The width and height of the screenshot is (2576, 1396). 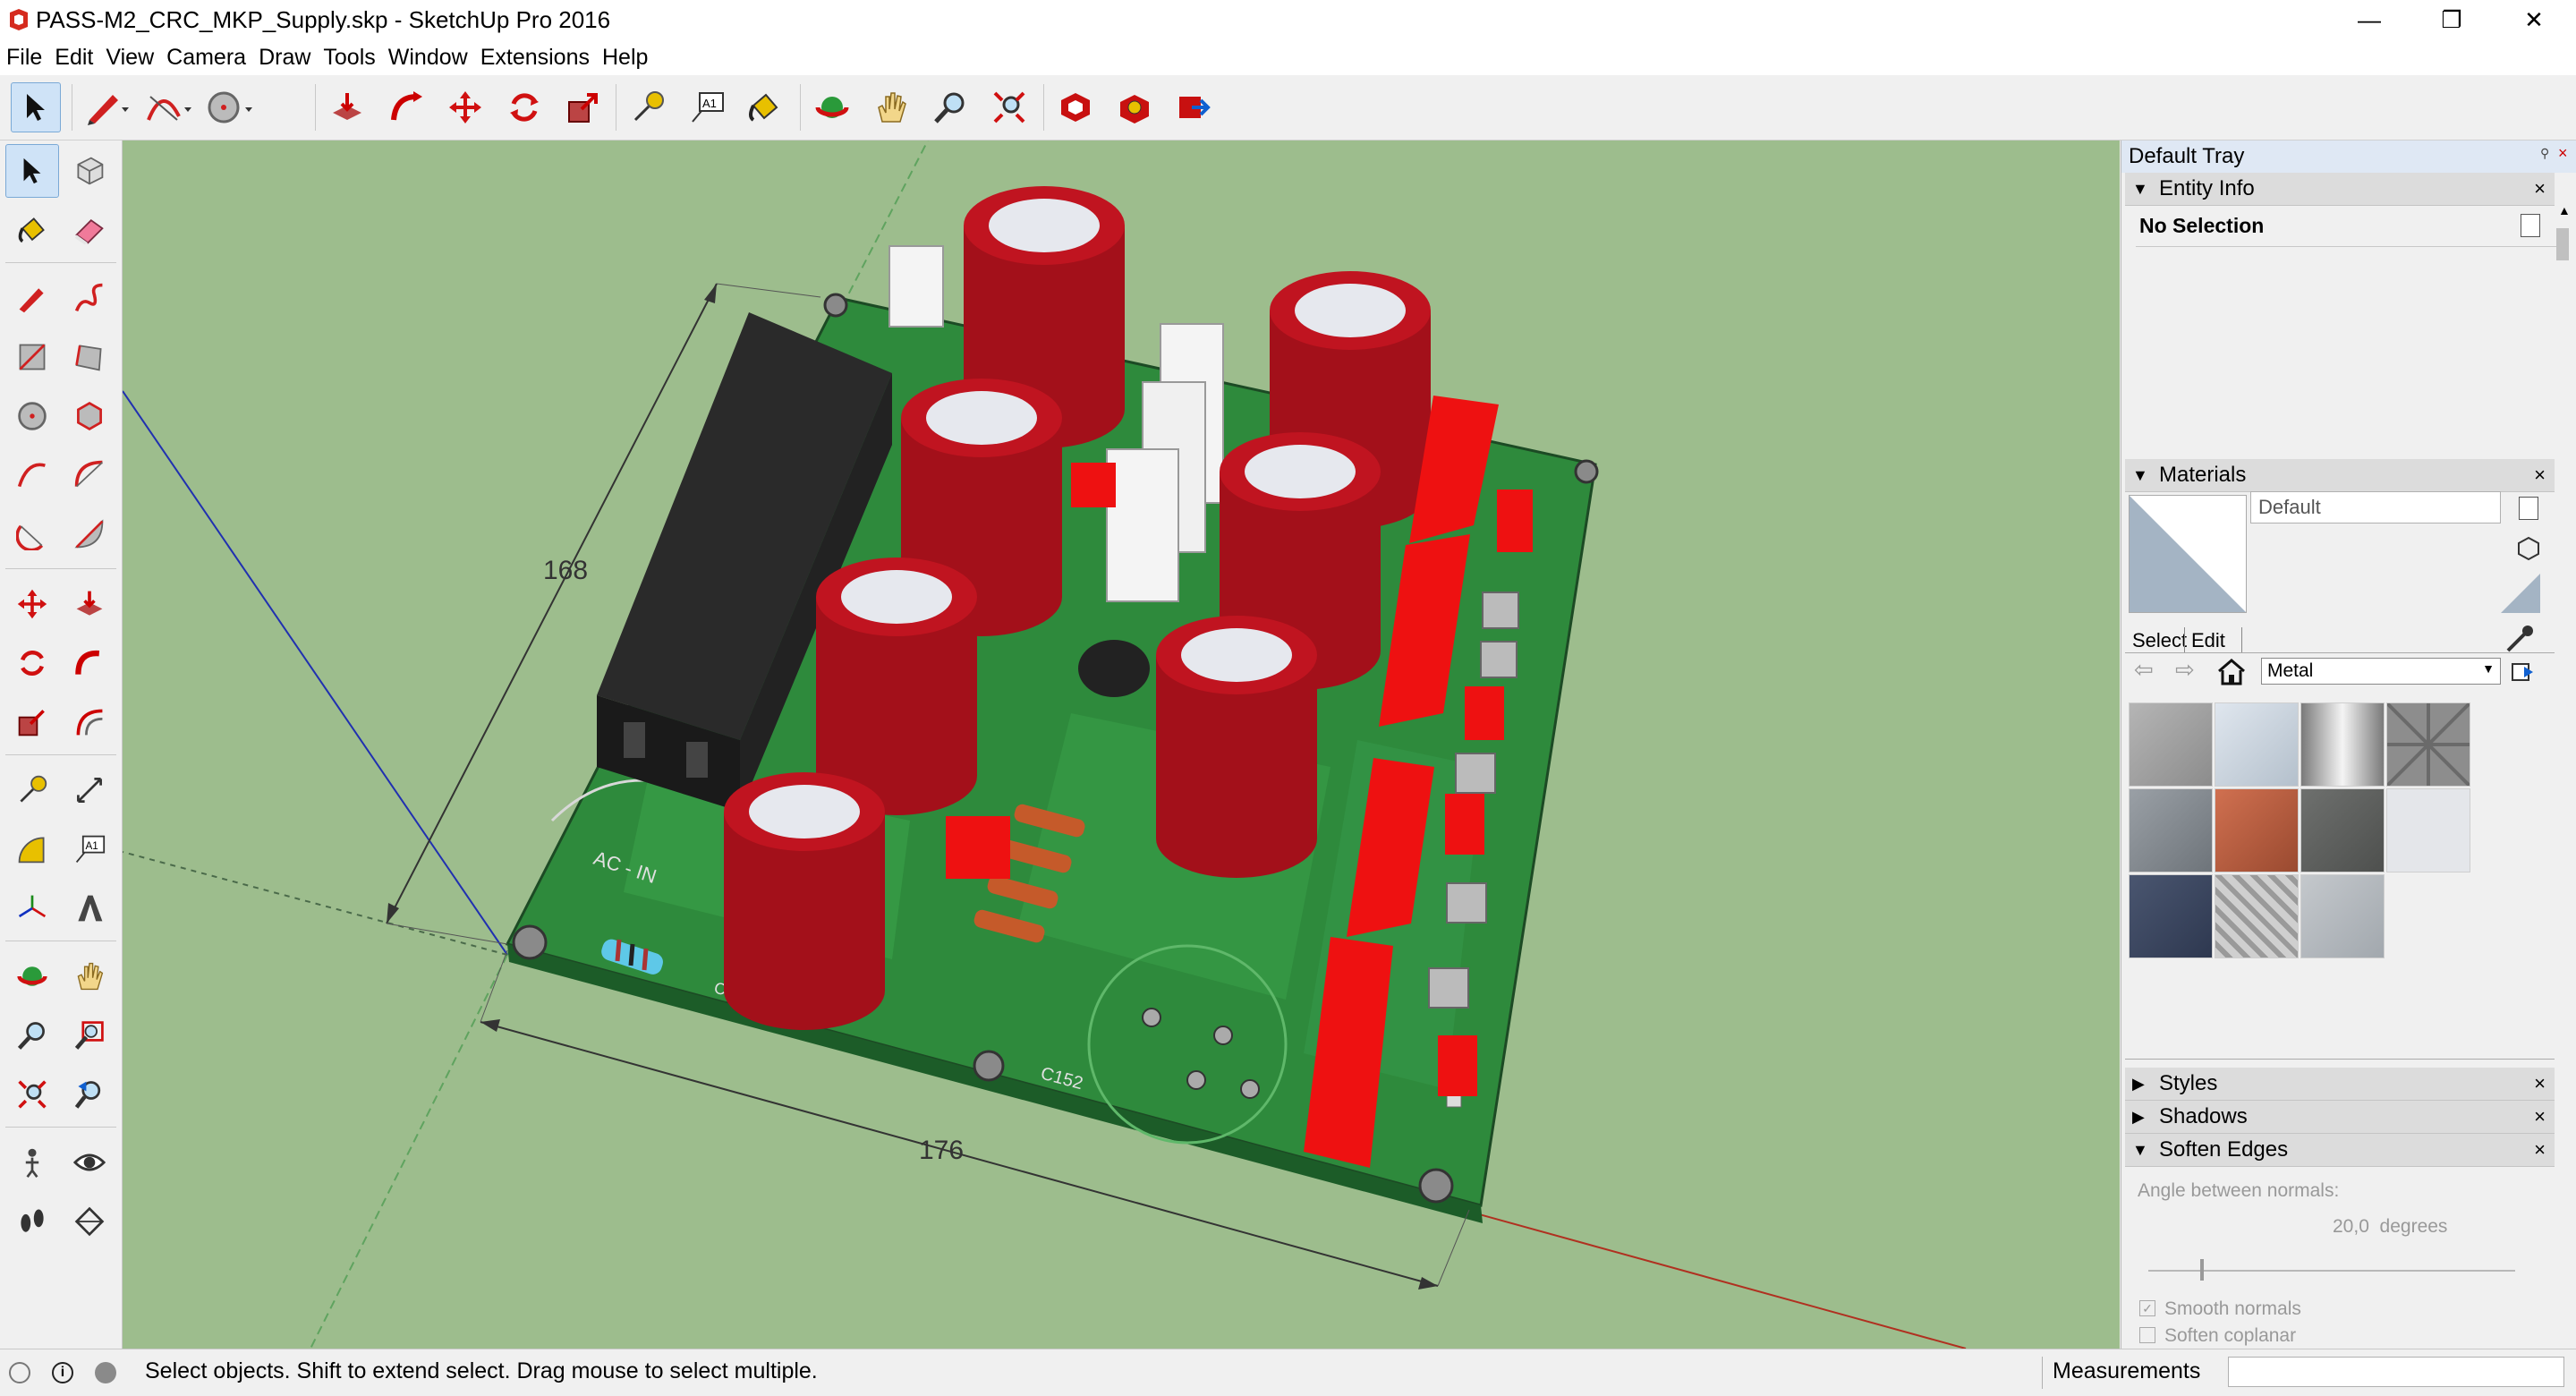 I want to click on look-around-button, so click(x=89, y=1162).